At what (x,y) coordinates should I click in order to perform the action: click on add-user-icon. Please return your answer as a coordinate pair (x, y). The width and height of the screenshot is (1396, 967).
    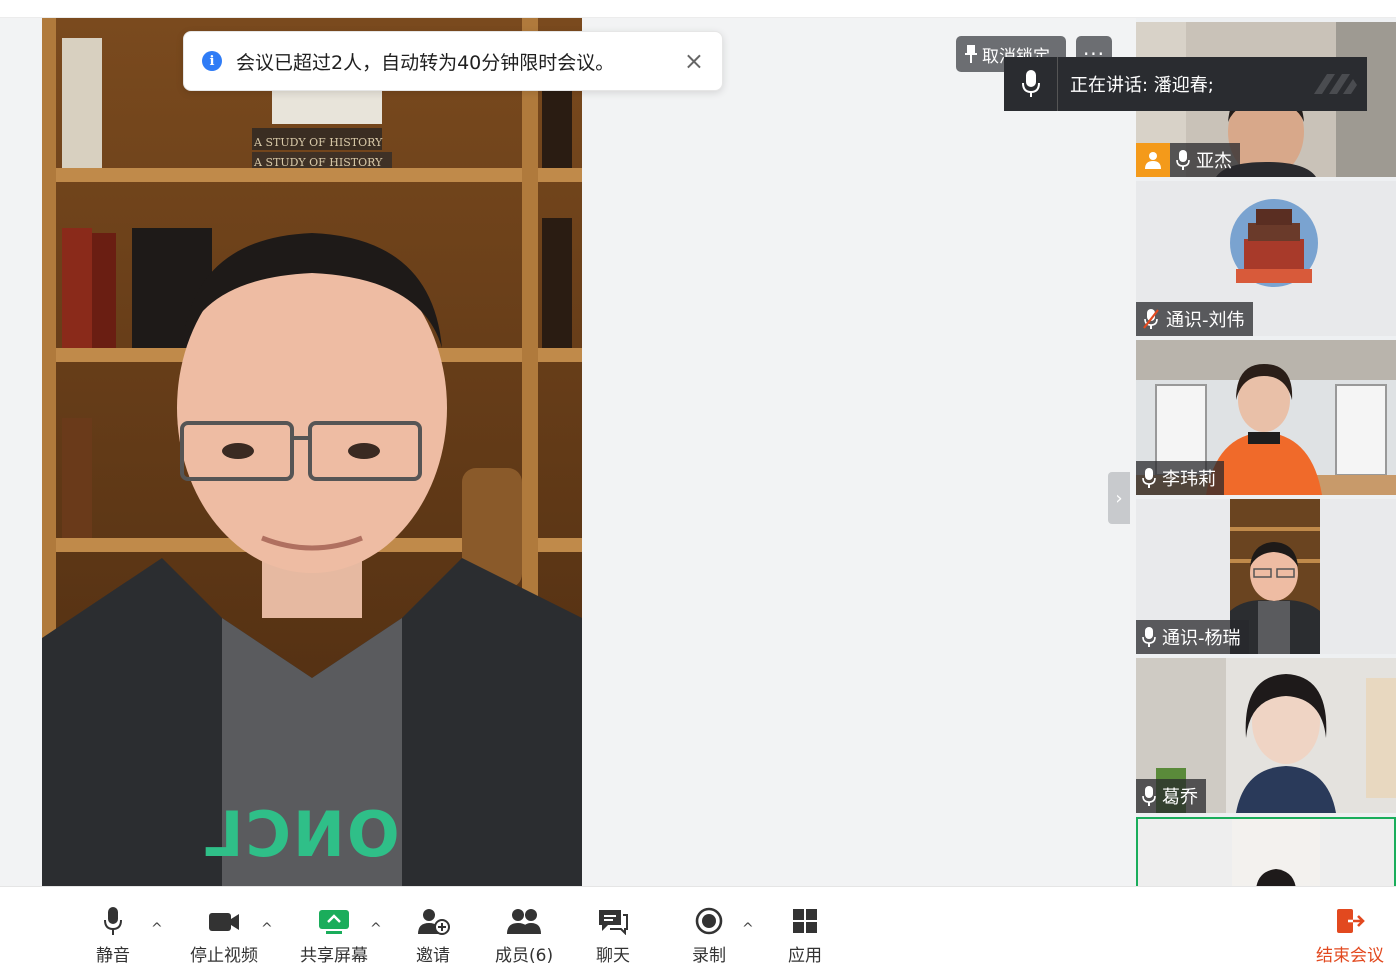
    Looking at the image, I should click on (434, 922).